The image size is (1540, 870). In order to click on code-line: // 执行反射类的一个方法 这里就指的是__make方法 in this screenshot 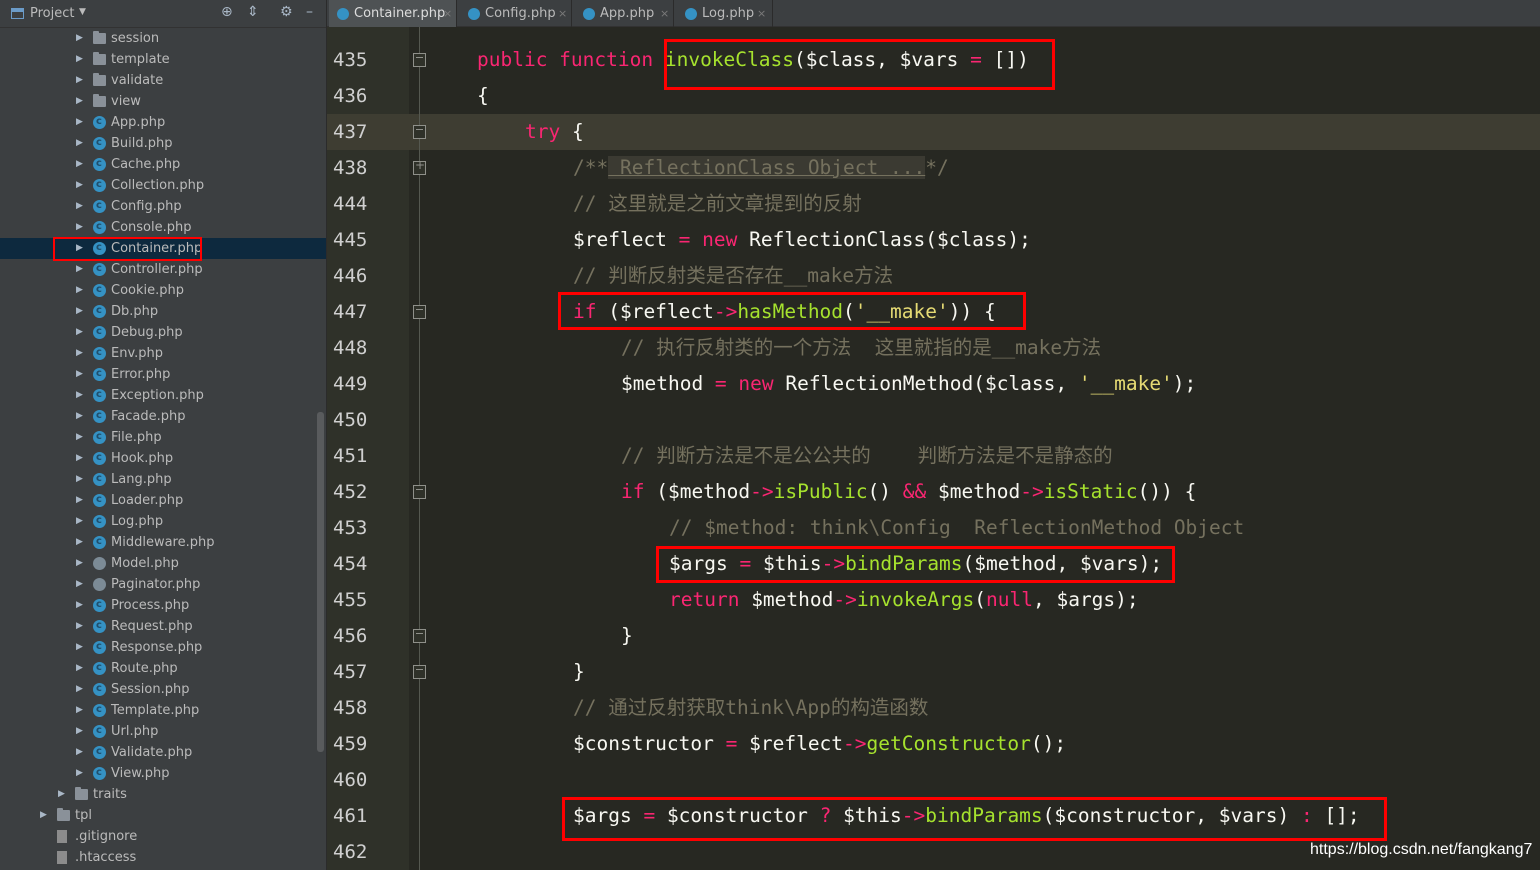, I will do `click(861, 348)`.